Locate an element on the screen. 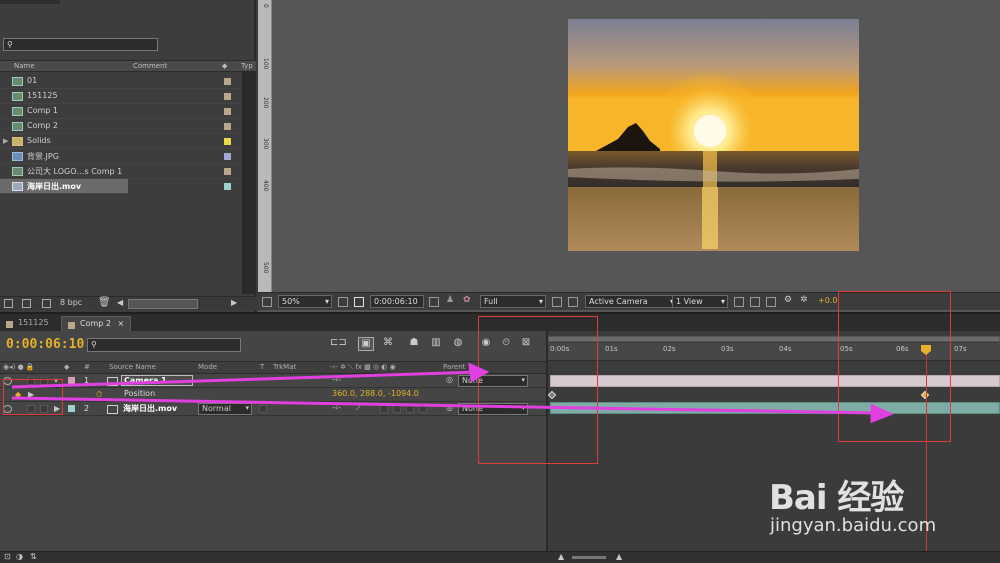 This screenshot has height=563, width=1000. project-item-01: 01 is located at coordinates (120, 81).